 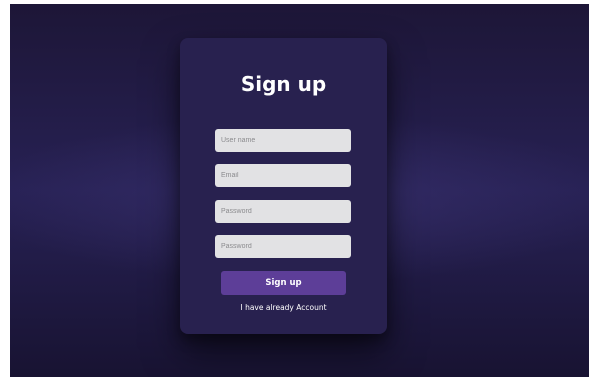 What do you see at coordinates (283, 211) in the screenshot?
I see `password-input` at bounding box center [283, 211].